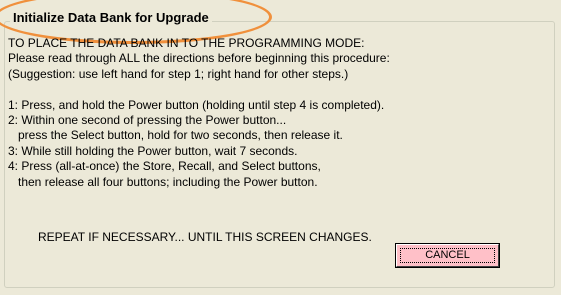  I want to click on cancel-button: CANCEL, so click(447, 255).